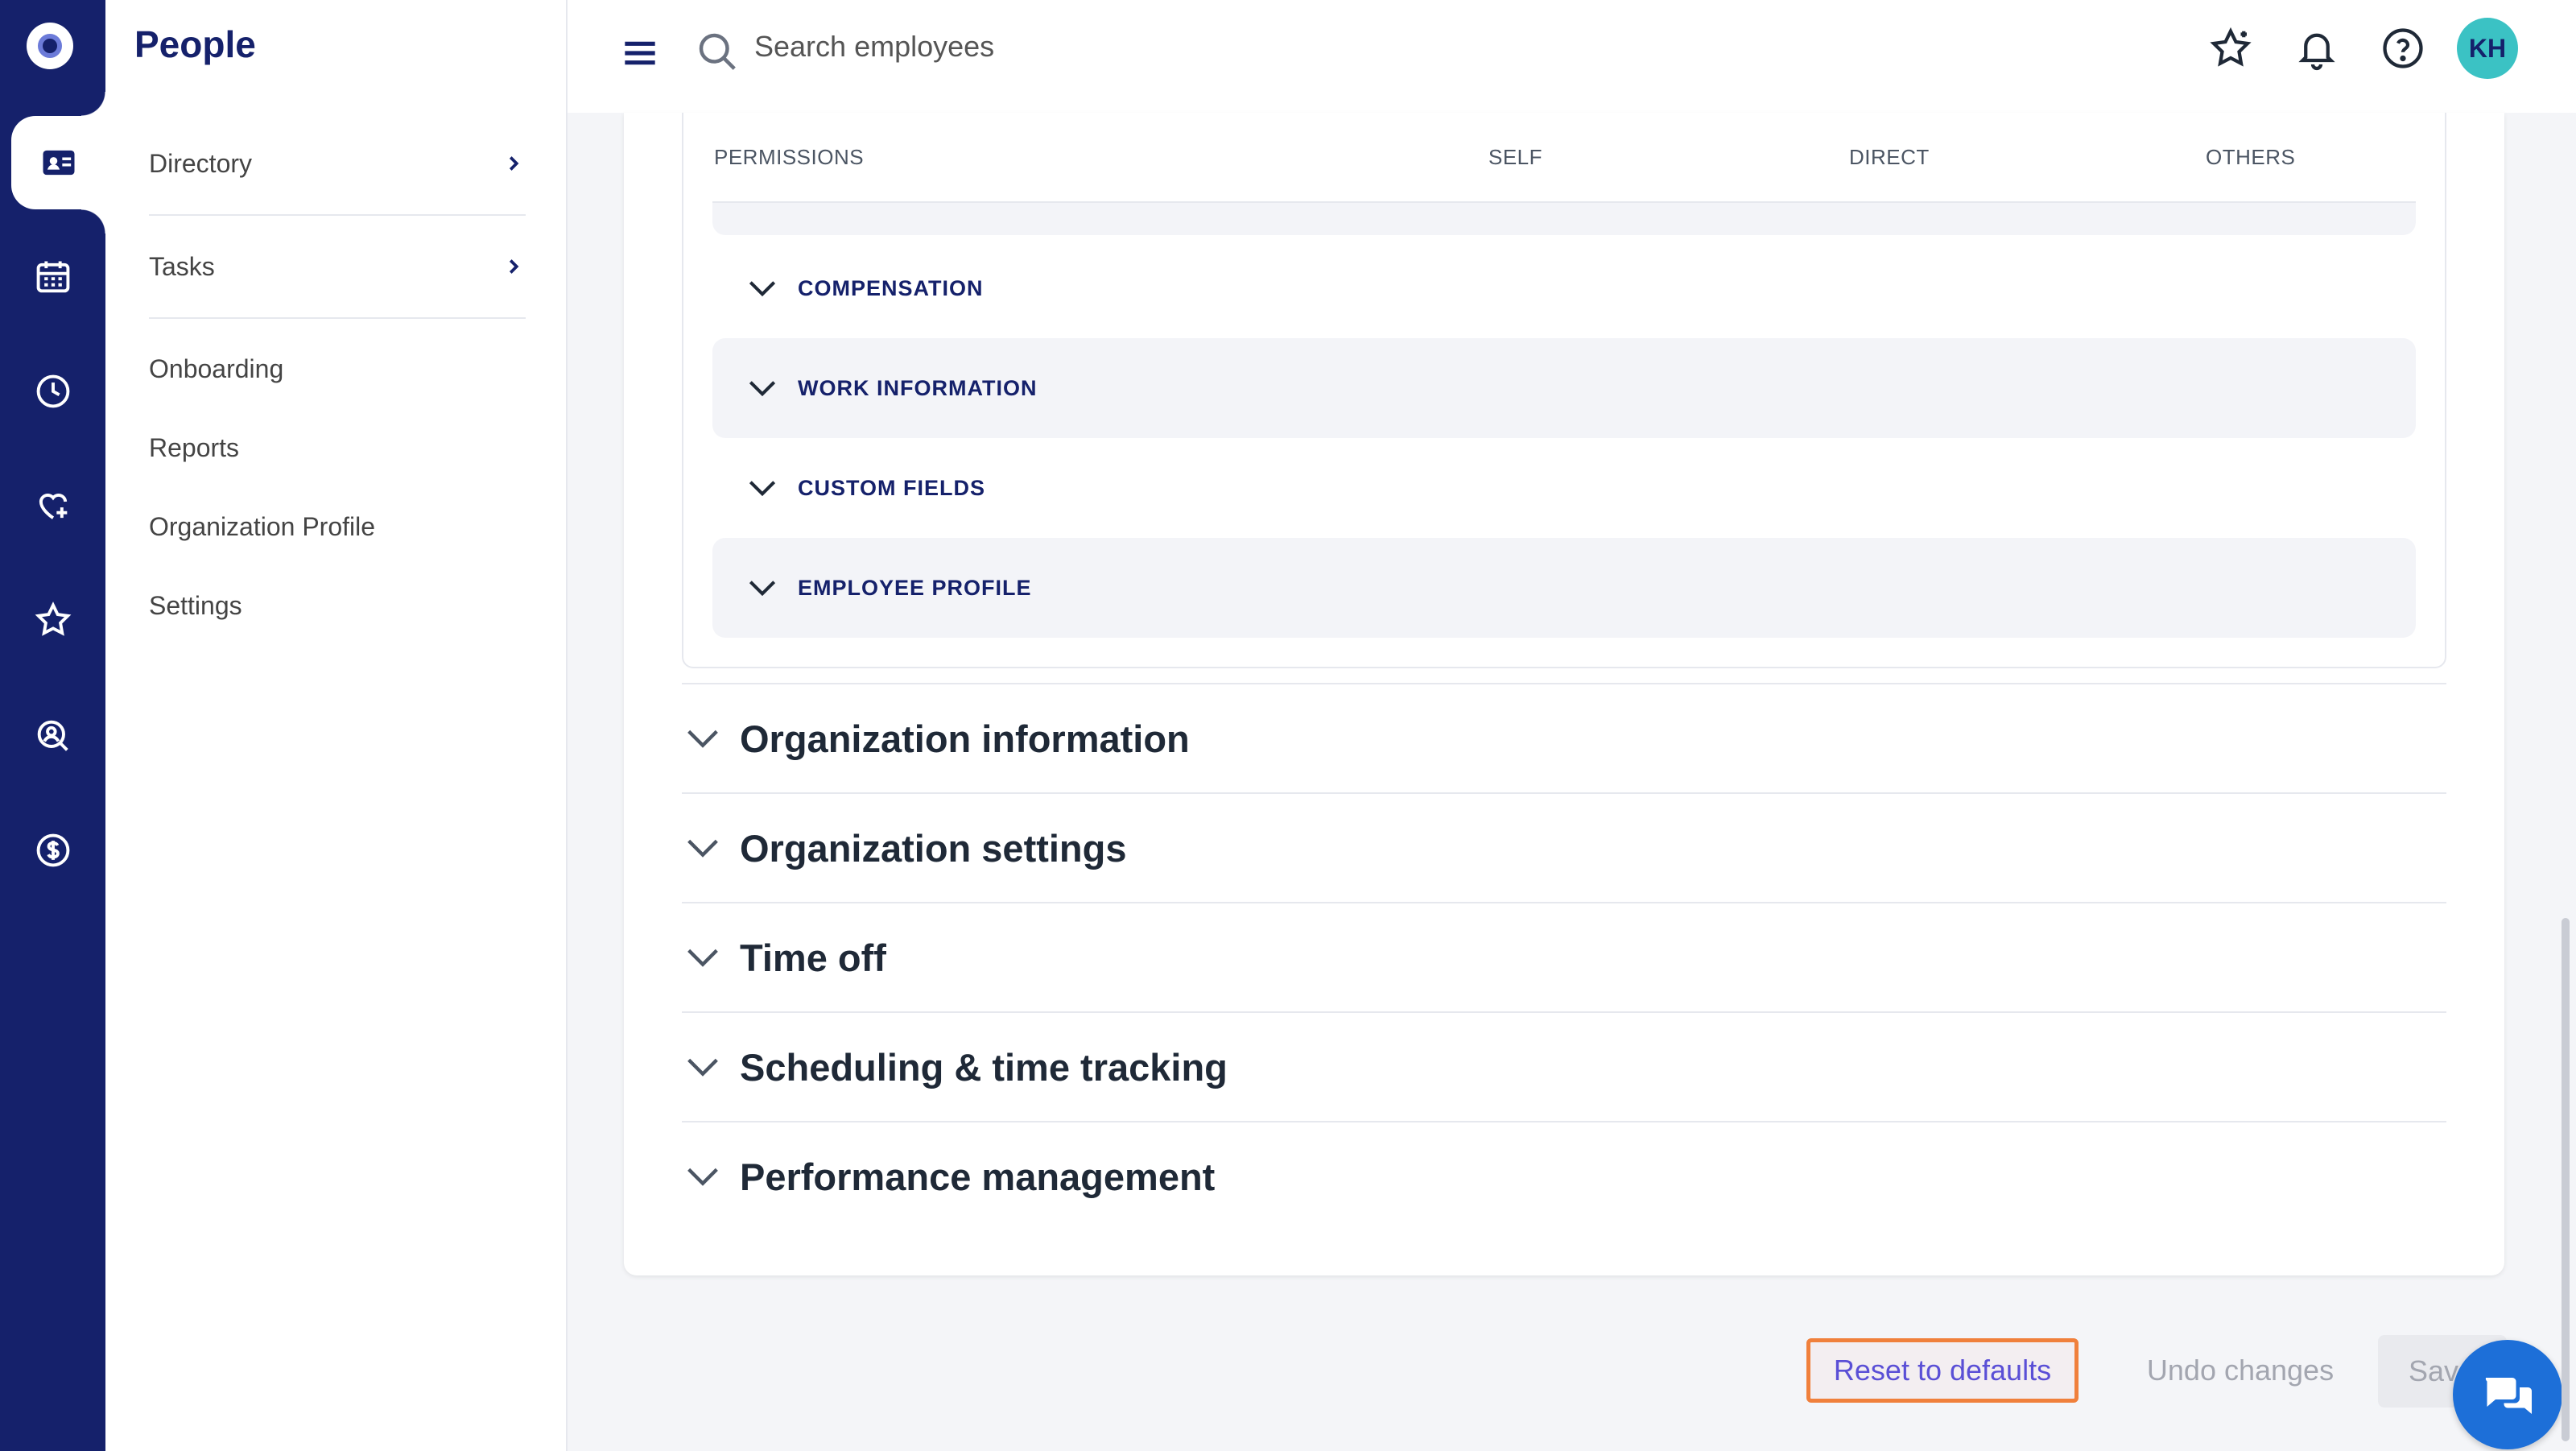 Image resolution: width=2576 pixels, height=1451 pixels. I want to click on permission-group-label: CUSTOM FIELDS, so click(892, 487).